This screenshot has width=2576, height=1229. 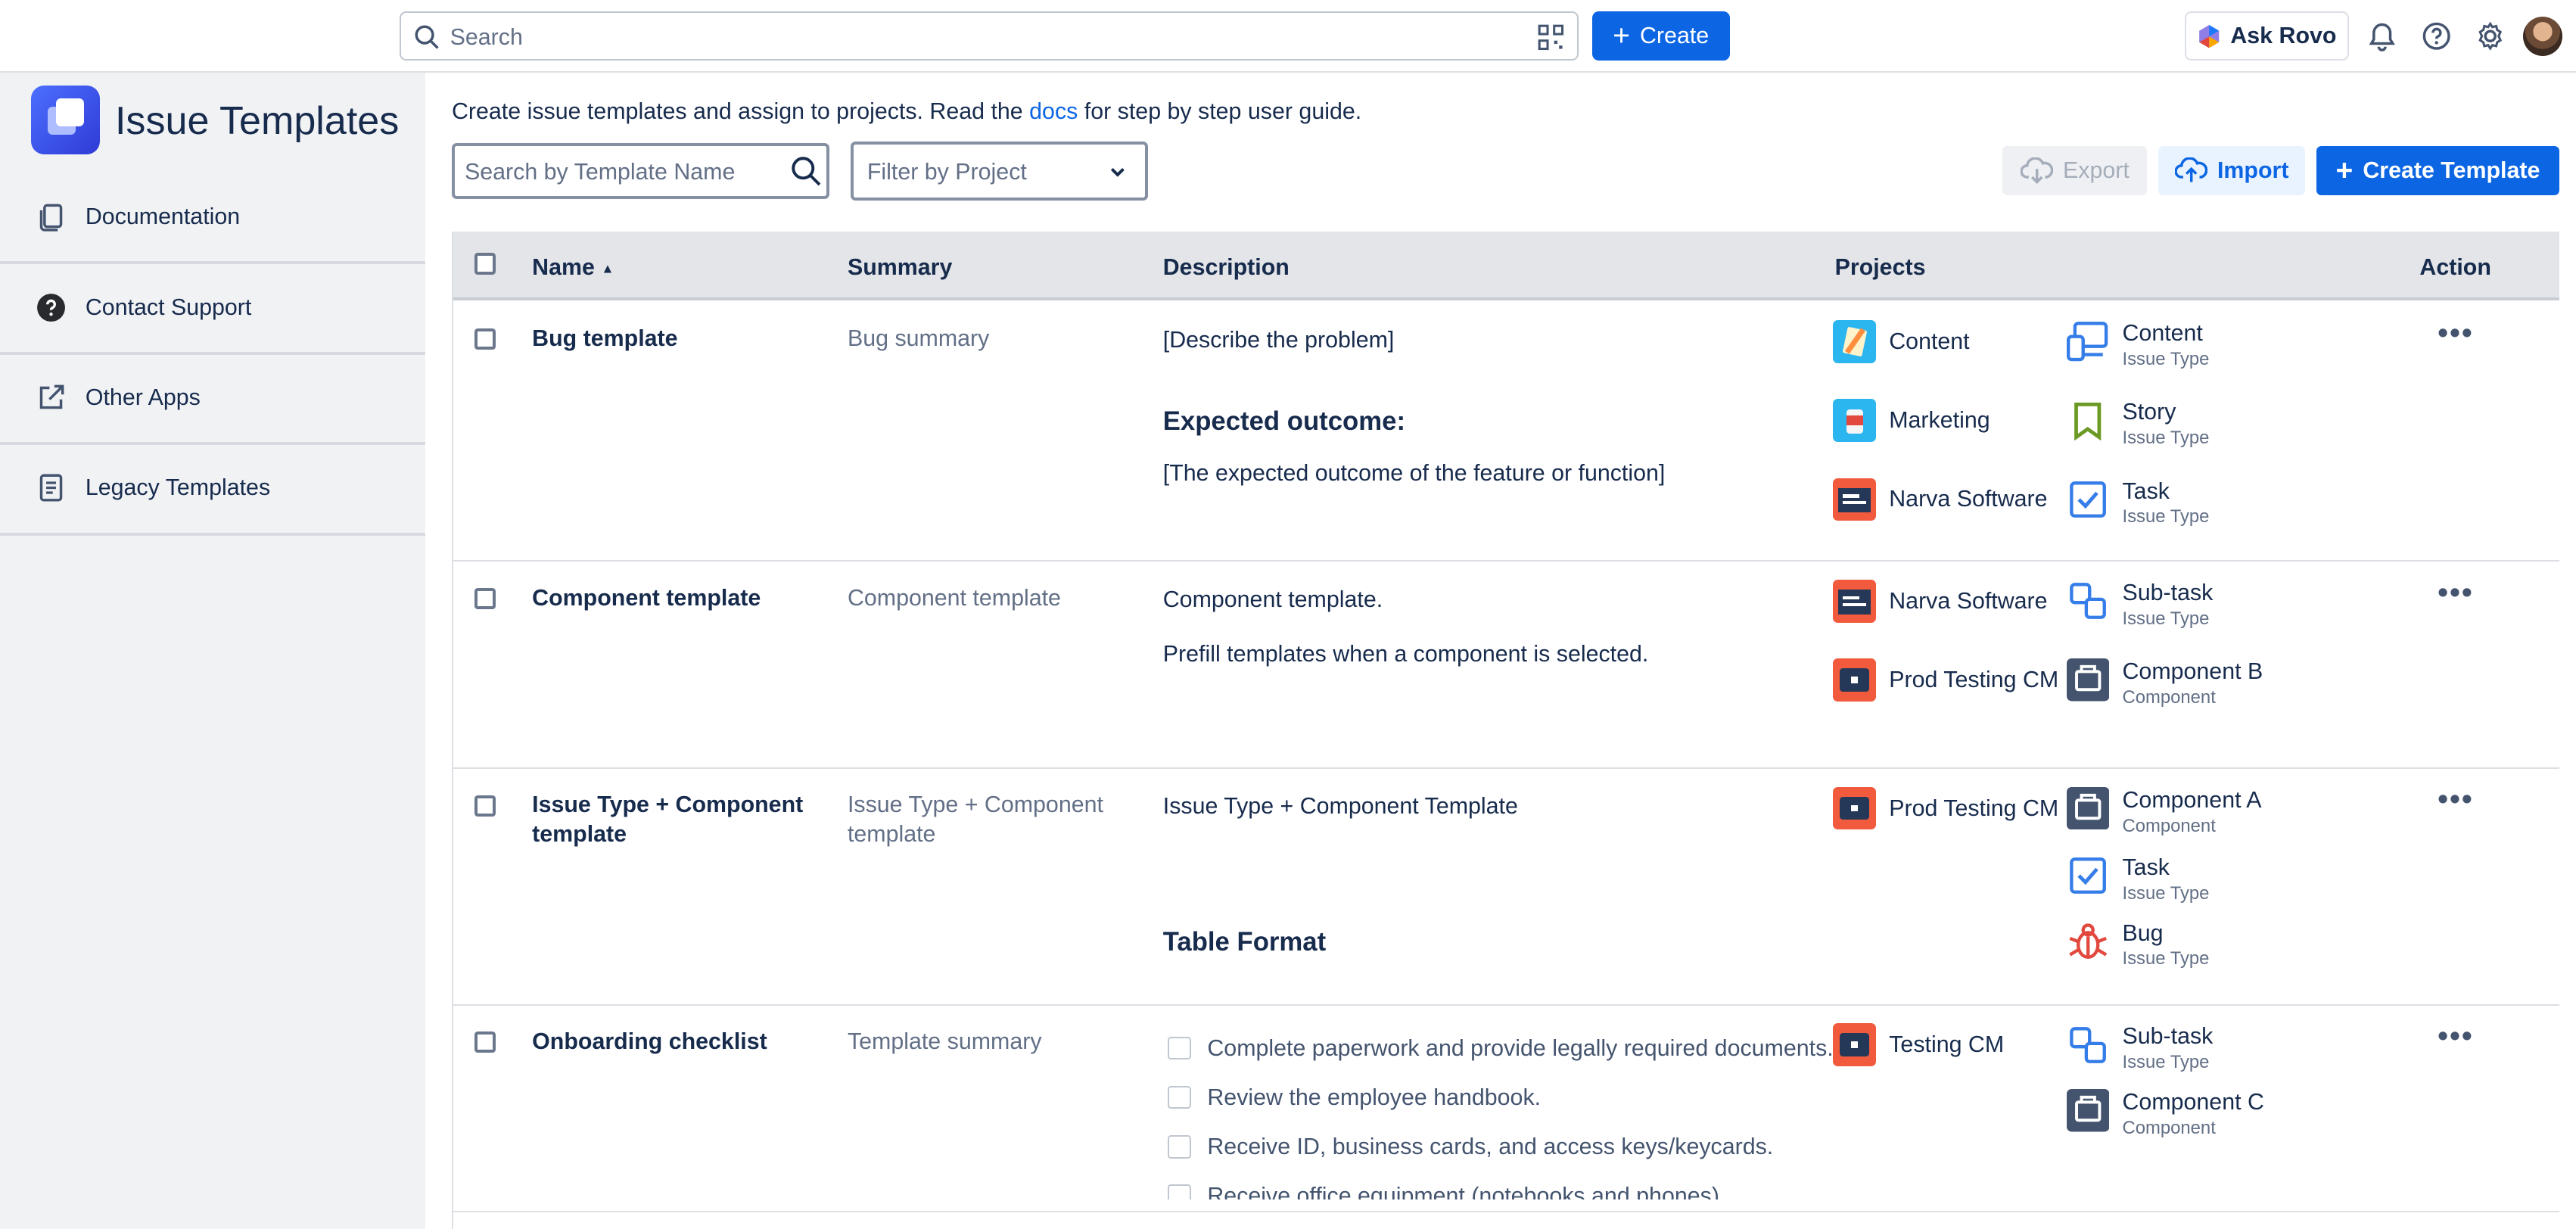 What do you see at coordinates (646, 598) in the screenshot?
I see `template-name: Component template` at bounding box center [646, 598].